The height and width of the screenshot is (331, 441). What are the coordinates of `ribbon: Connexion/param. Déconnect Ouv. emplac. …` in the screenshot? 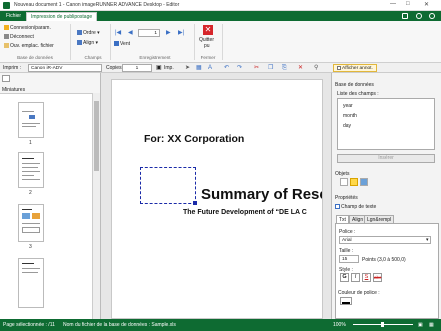 It's located at (220, 42).